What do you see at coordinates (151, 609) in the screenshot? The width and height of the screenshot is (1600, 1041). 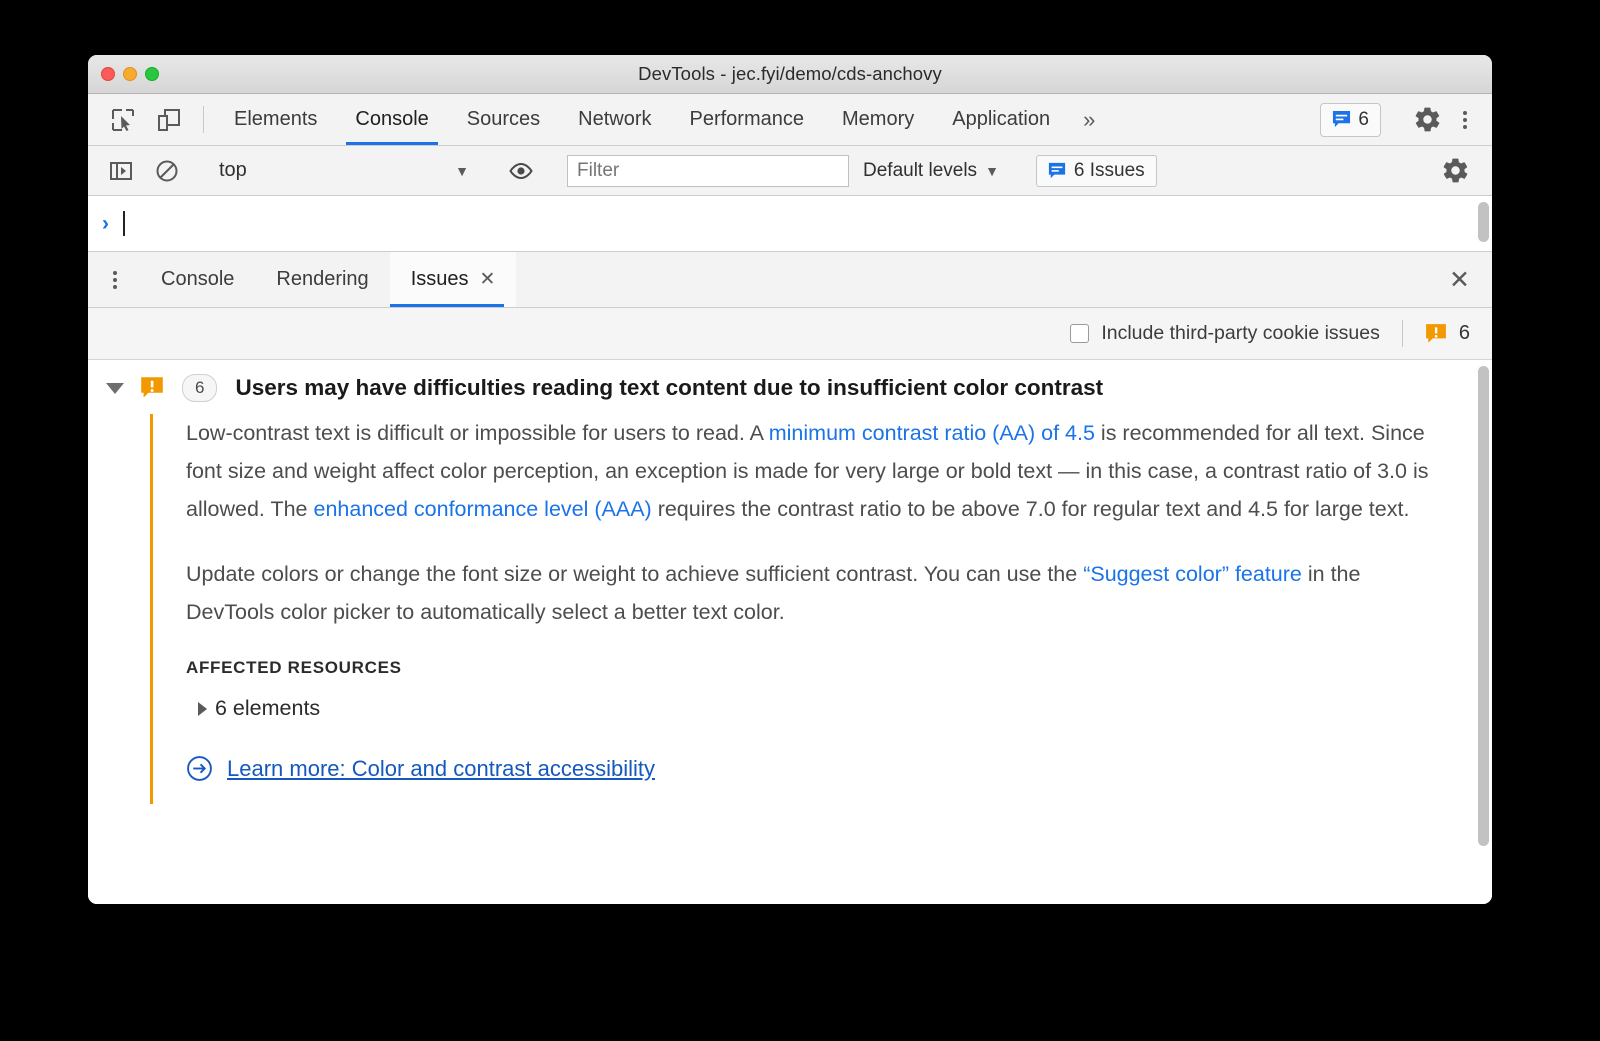 I see `issue-accent-bar` at bounding box center [151, 609].